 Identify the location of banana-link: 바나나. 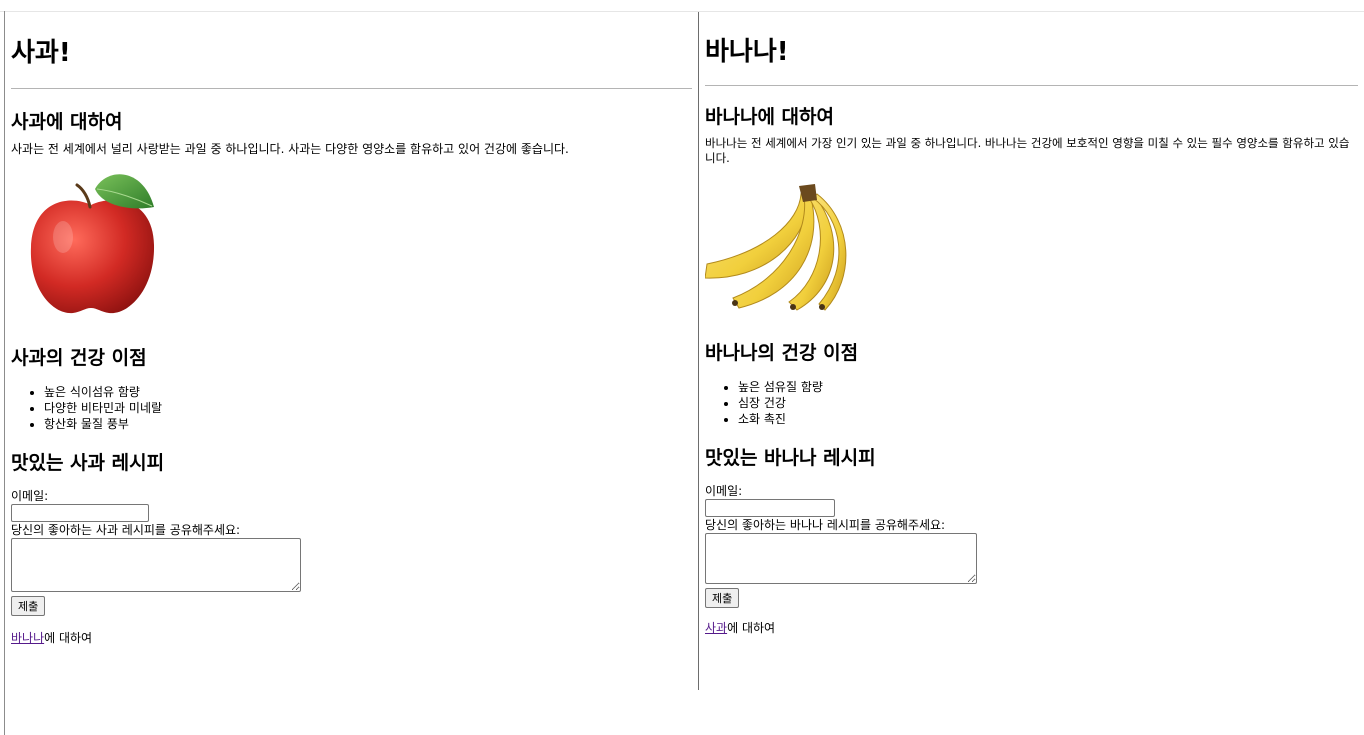
(27, 638).